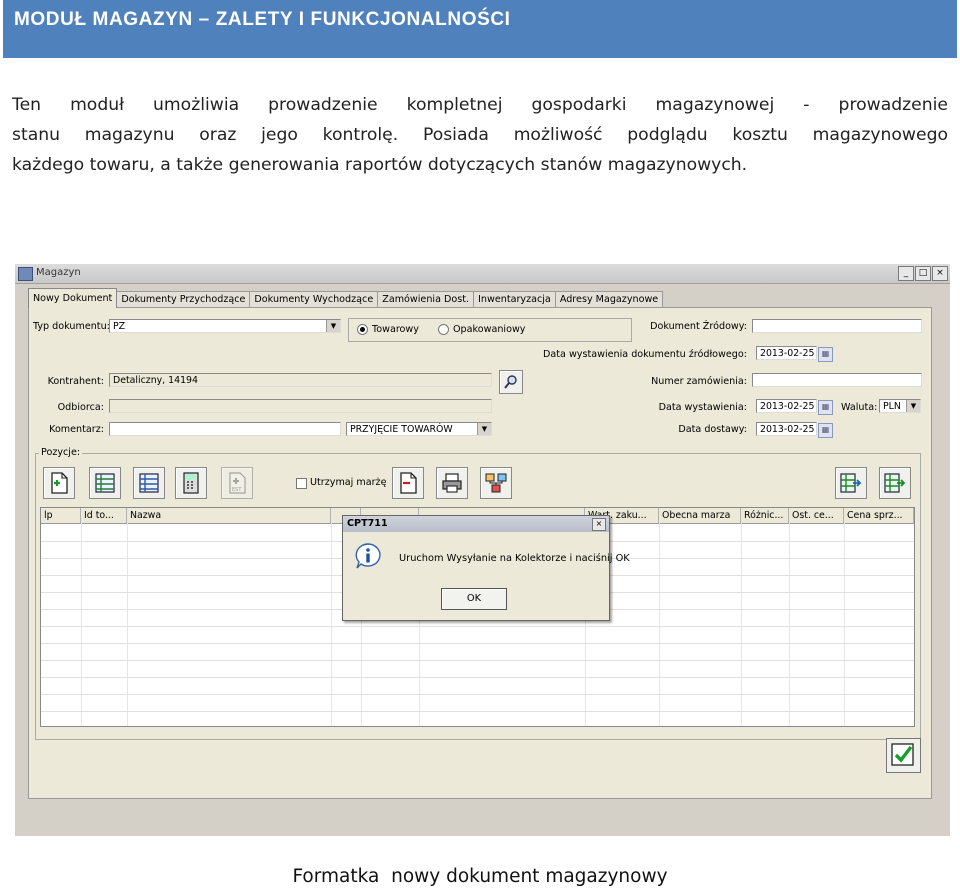  What do you see at coordinates (183, 299) in the screenshot?
I see `tab-dokumenty-przychodzace: Dokumenty Przychodzące` at bounding box center [183, 299].